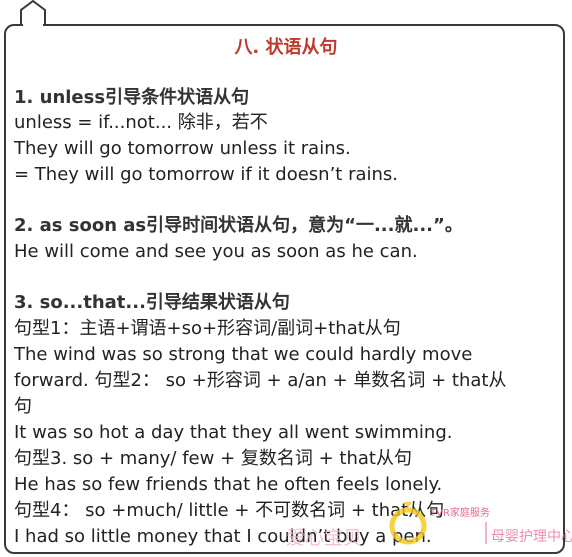  What do you see at coordinates (132, 97) in the screenshot?
I see `section-heading-1: 1. unless引导条件状语从句` at bounding box center [132, 97].